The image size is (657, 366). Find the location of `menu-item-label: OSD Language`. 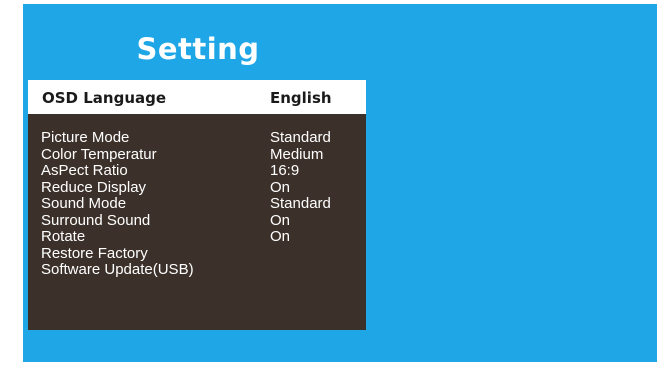

menu-item-label: OSD Language is located at coordinates (104, 98).